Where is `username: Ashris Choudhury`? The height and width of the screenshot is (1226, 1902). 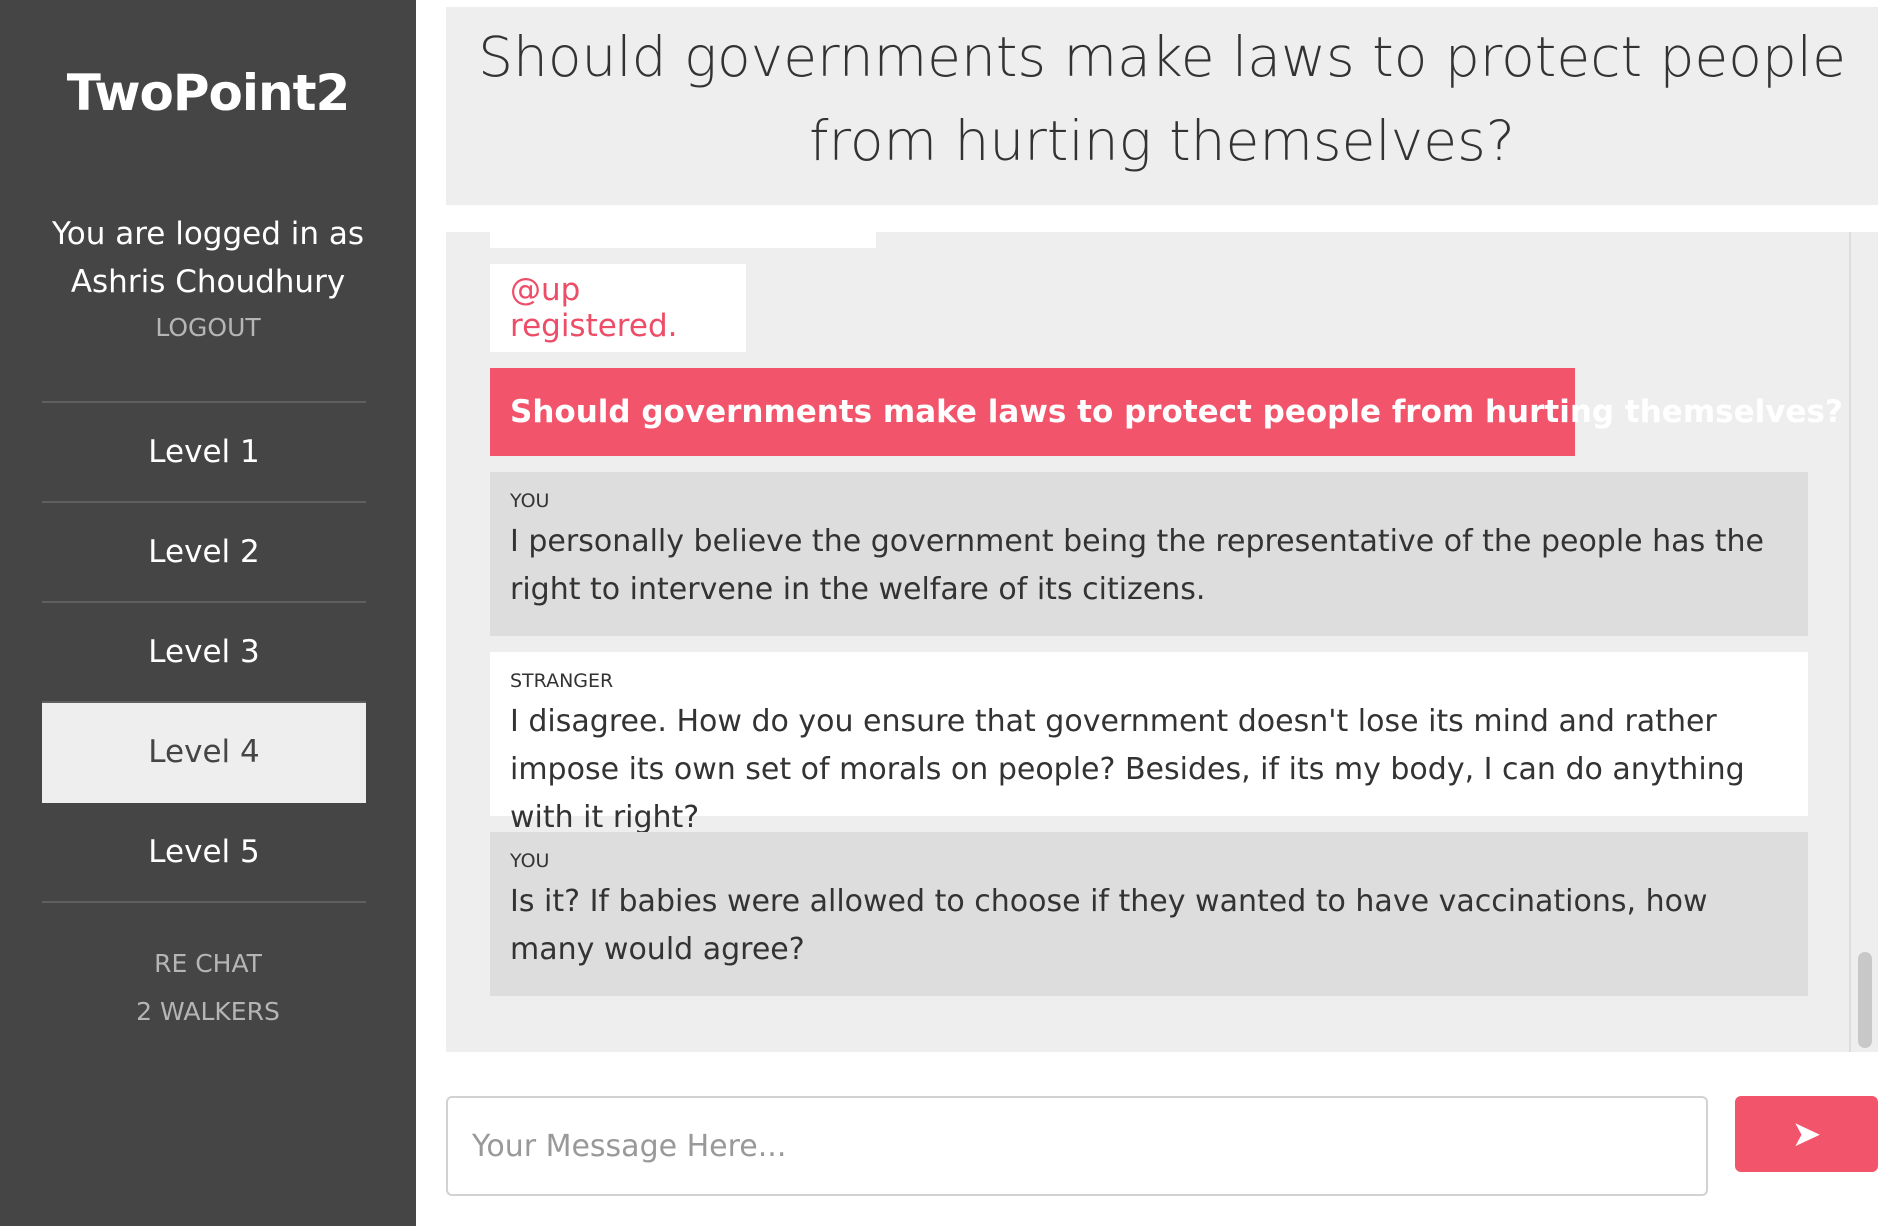 username: Ashris Choudhury is located at coordinates (208, 282).